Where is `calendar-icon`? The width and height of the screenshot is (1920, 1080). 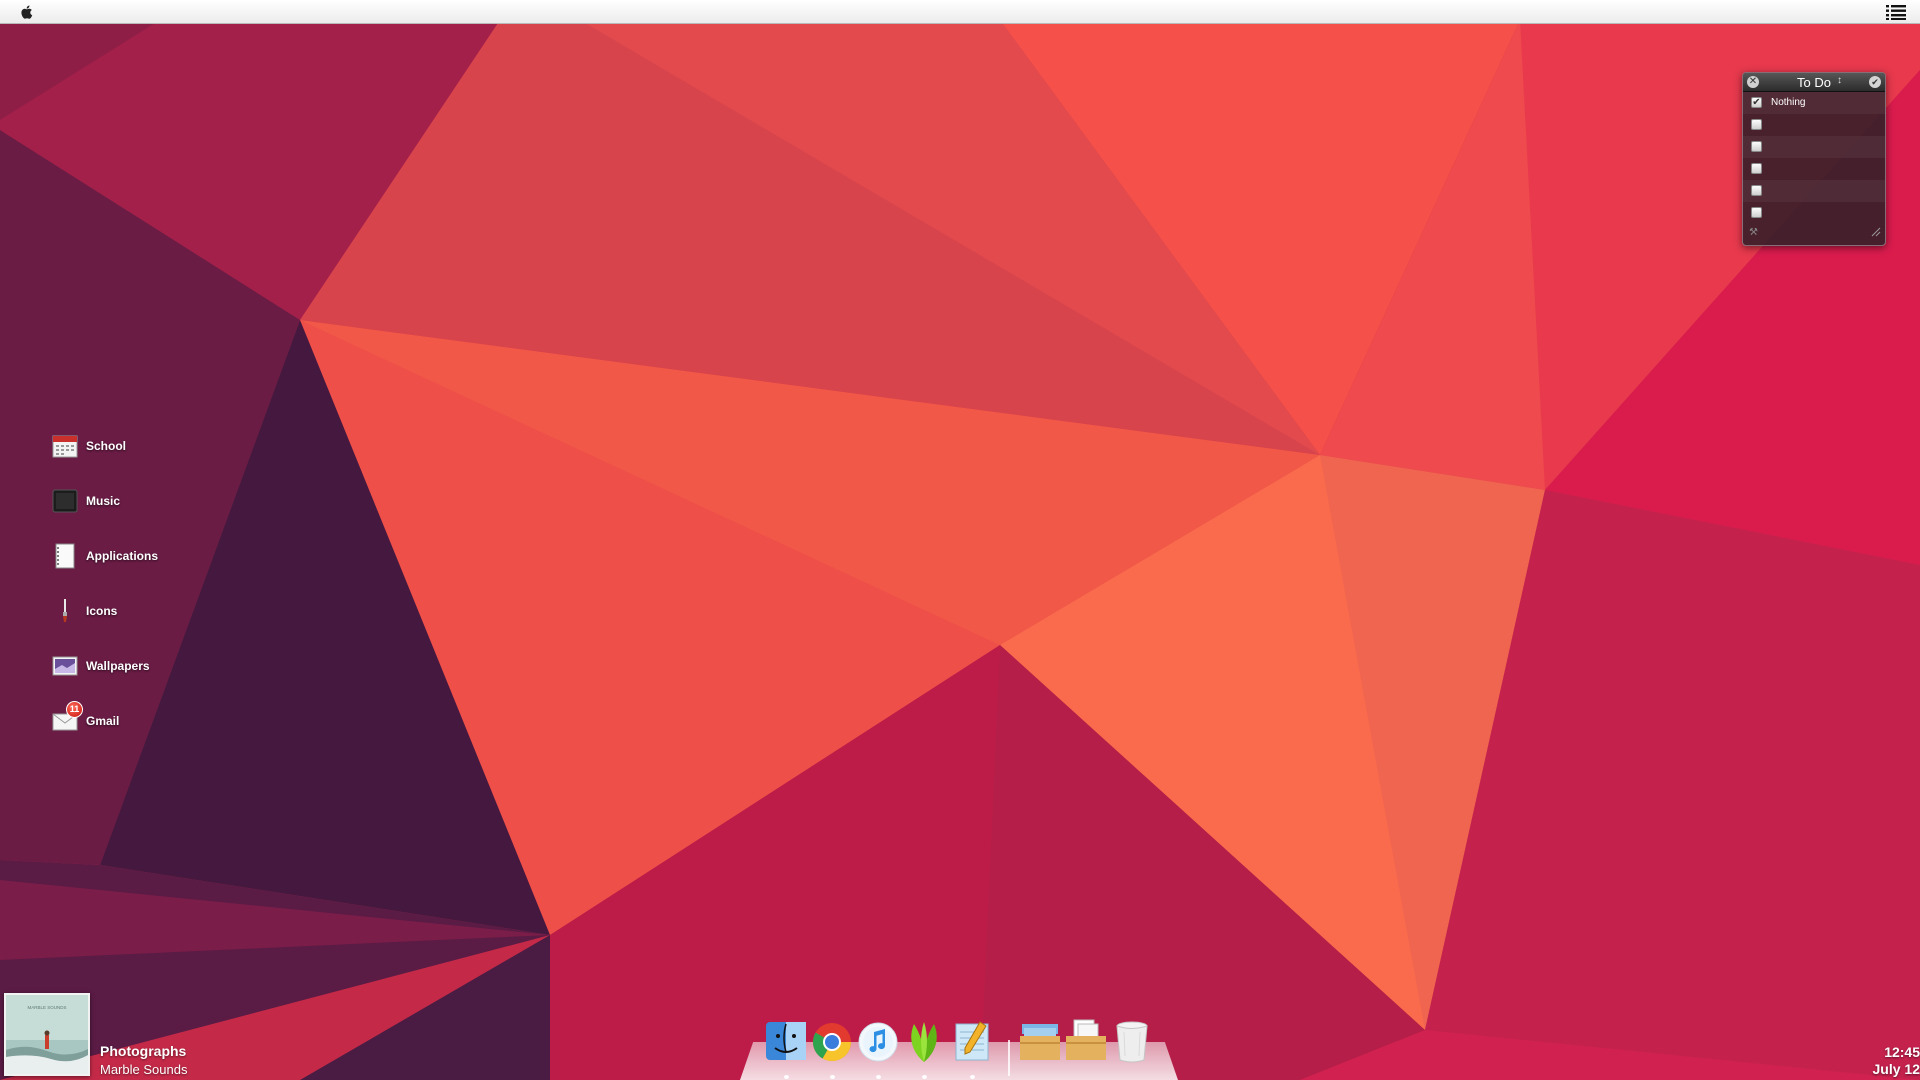 calendar-icon is located at coordinates (65, 446).